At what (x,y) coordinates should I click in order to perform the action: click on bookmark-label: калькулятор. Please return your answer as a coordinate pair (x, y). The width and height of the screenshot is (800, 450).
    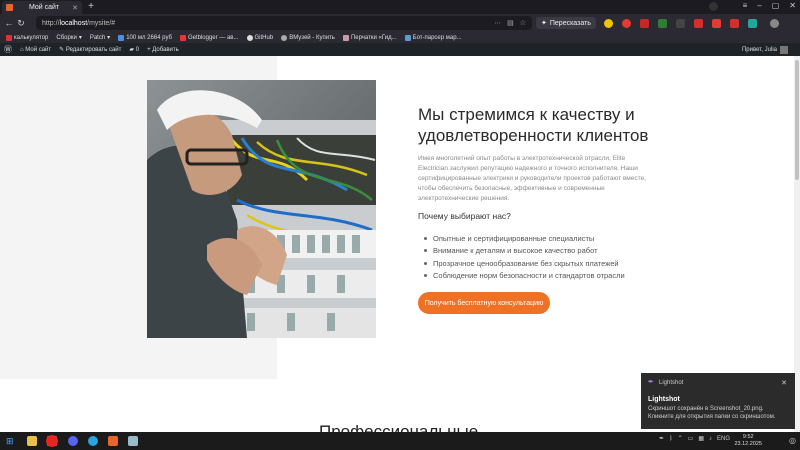
    Looking at the image, I should click on (31, 37).